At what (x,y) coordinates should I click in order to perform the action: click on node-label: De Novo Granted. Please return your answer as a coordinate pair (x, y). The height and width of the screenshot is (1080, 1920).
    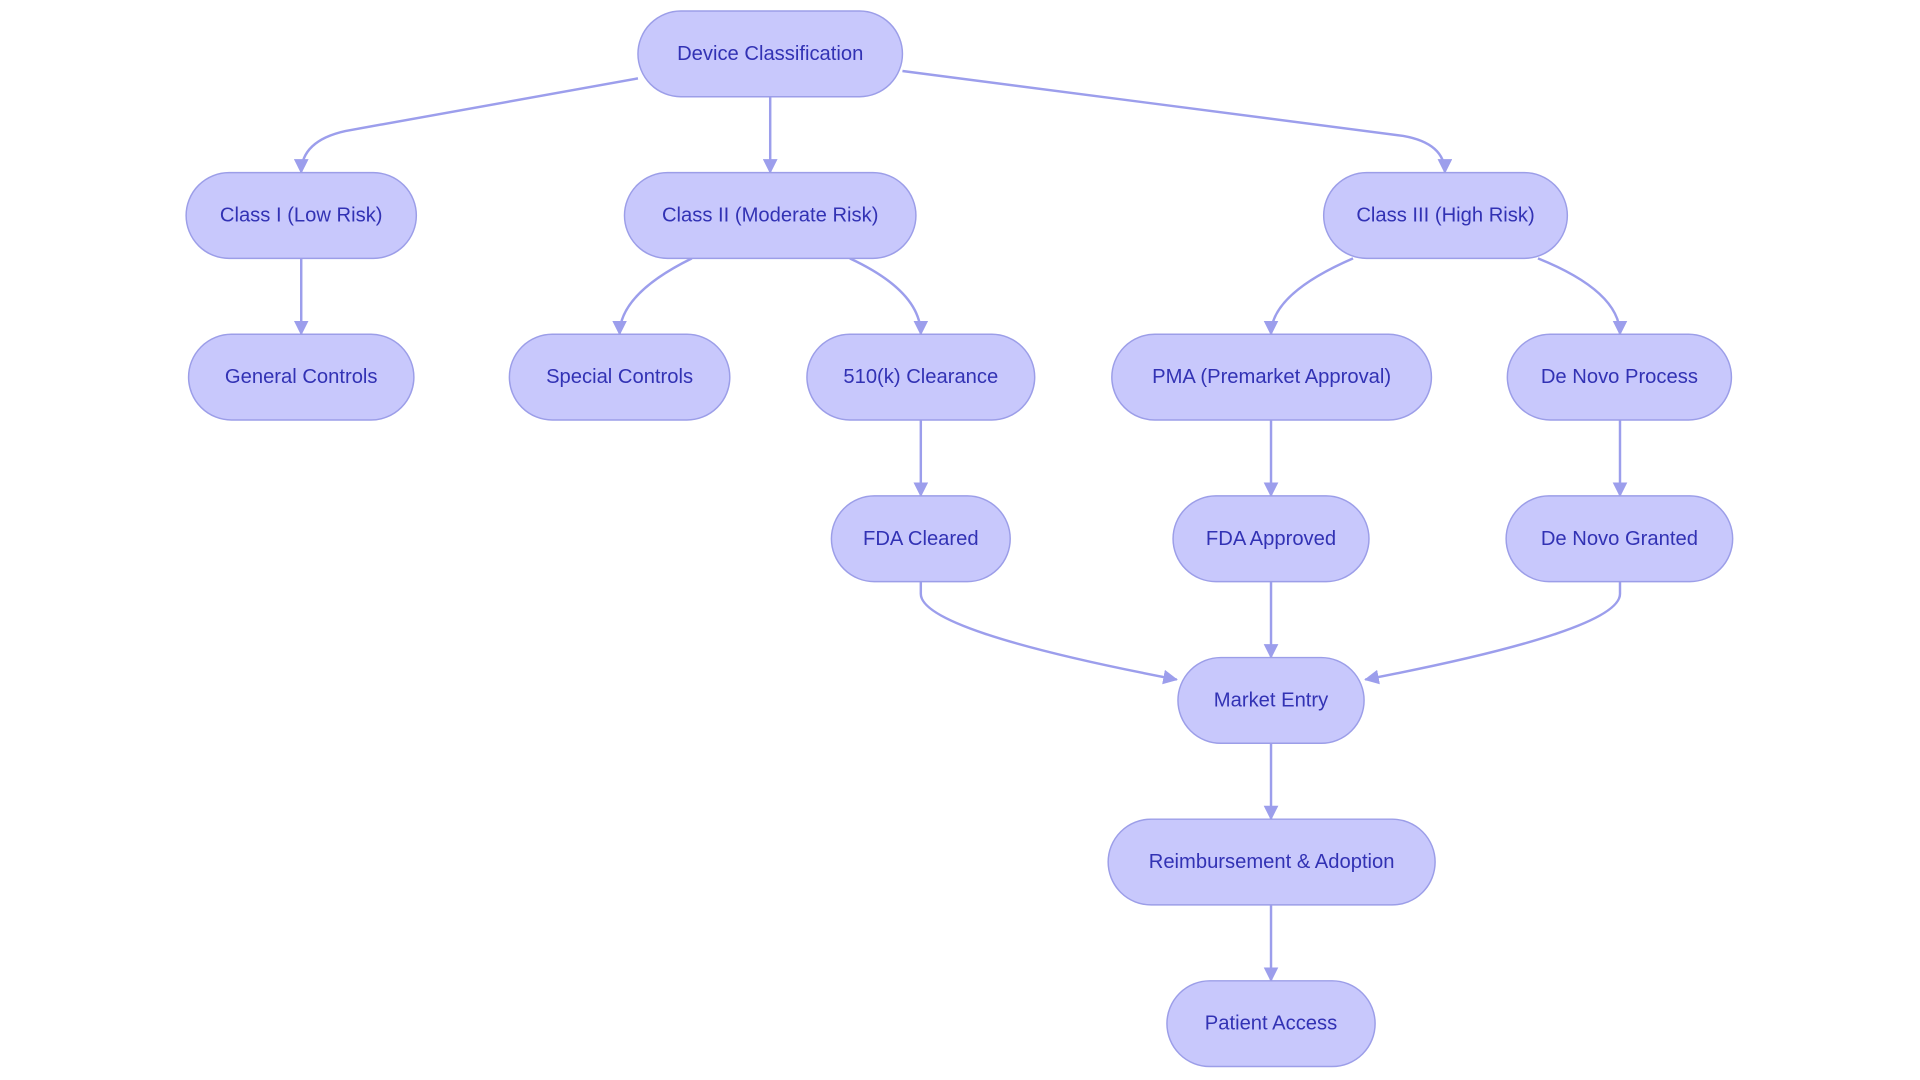
    Looking at the image, I should click on (1619, 539).